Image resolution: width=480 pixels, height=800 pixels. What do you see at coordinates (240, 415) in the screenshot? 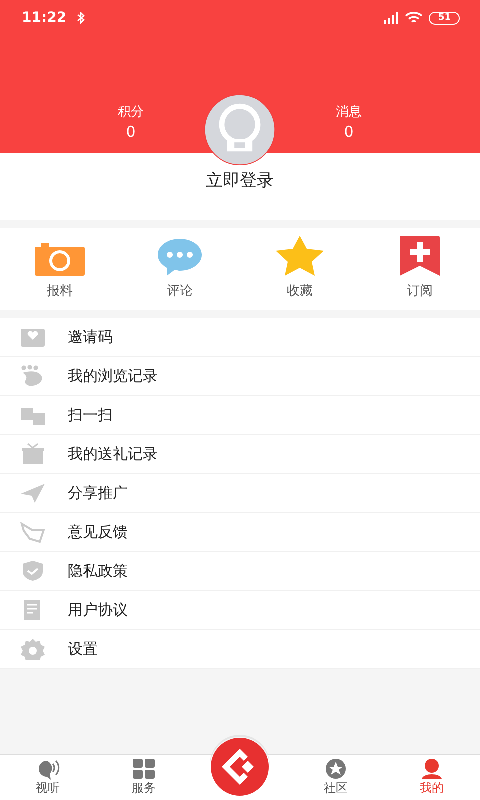
I see `menu-item: 扫一扫` at bounding box center [240, 415].